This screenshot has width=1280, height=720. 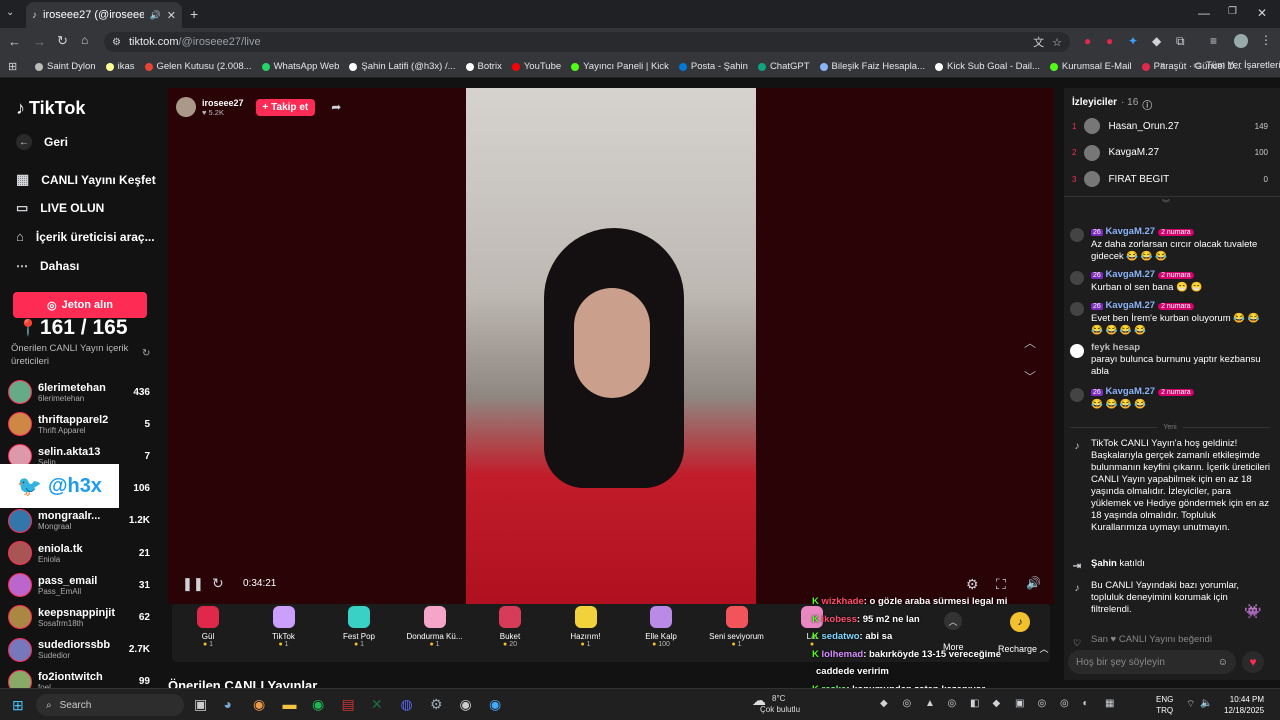 I want to click on bookmark-item: Kurumsal E-Mail, so click(x=1091, y=66).